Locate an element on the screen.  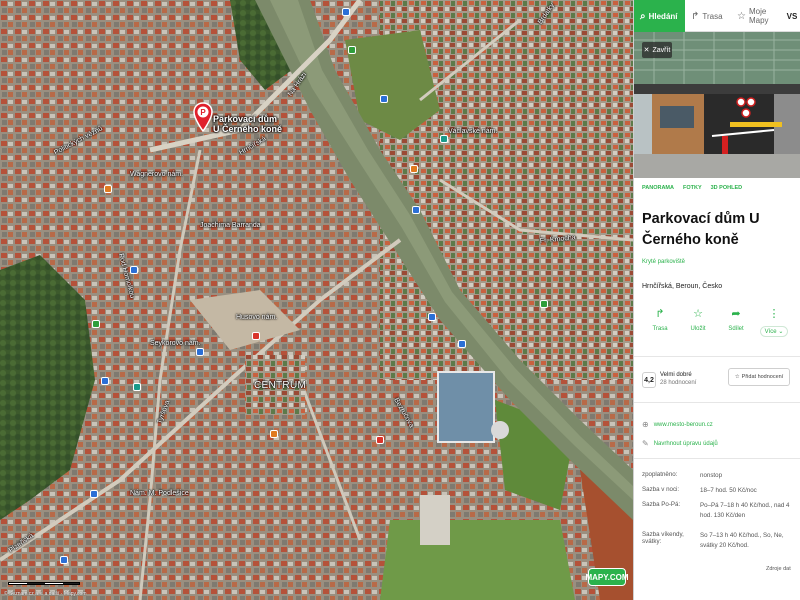
route-button: ↱ Trasa is located at coordinates (660, 319).